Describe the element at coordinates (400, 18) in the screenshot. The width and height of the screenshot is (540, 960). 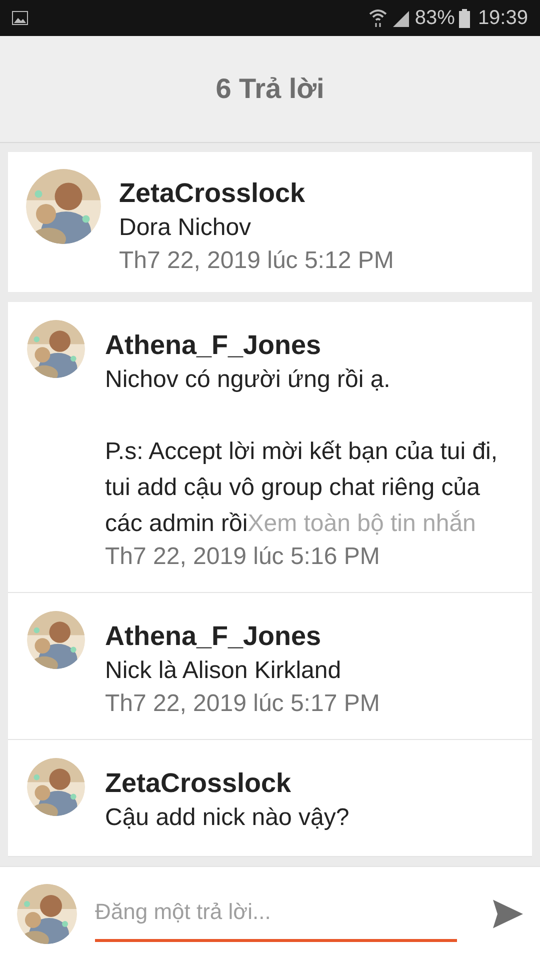
I see `signal-icon` at that location.